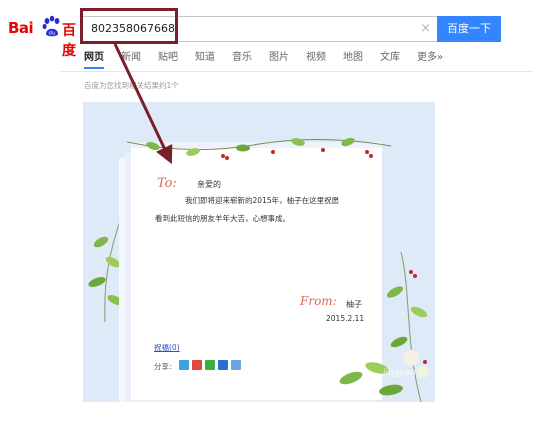 The height and width of the screenshot is (427, 533). Describe the element at coordinates (262, 200) in the screenshot. I see `message-line-1: 我们即将迎来崭新的2015年，柚子在这里祝愿` at that location.